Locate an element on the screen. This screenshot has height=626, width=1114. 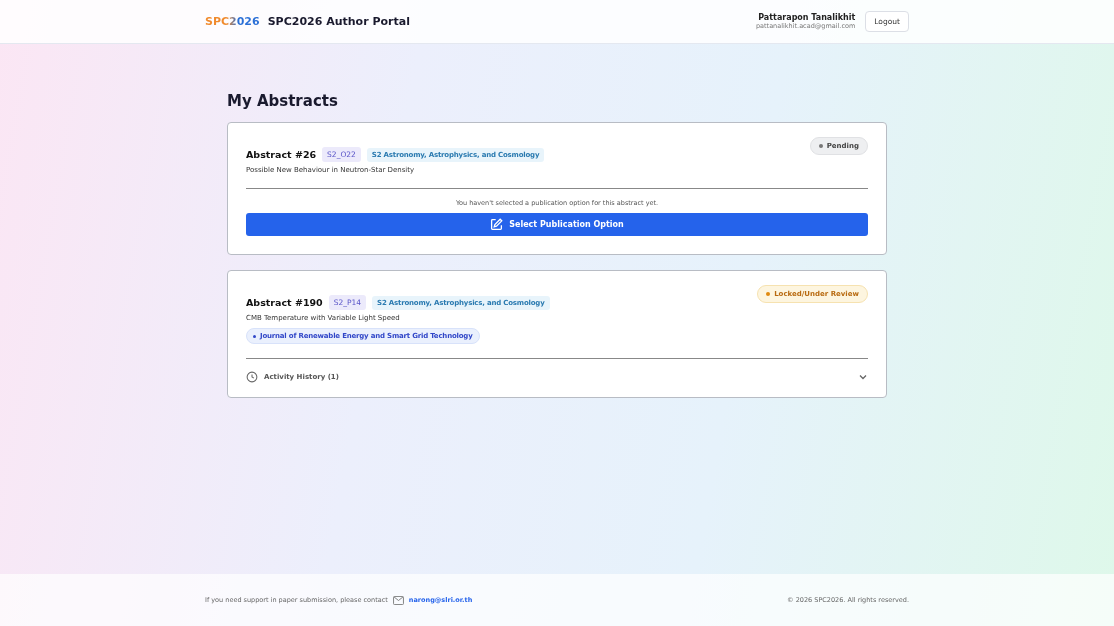
abstract-title: Abstract #26 is located at coordinates (281, 154).